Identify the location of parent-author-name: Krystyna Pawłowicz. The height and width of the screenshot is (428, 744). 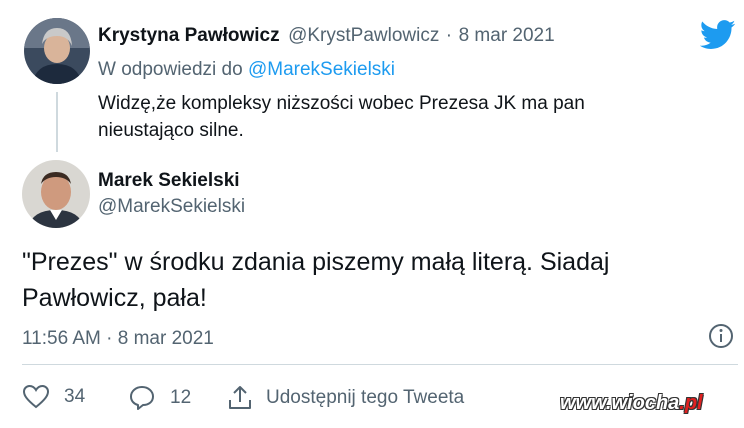
(189, 35).